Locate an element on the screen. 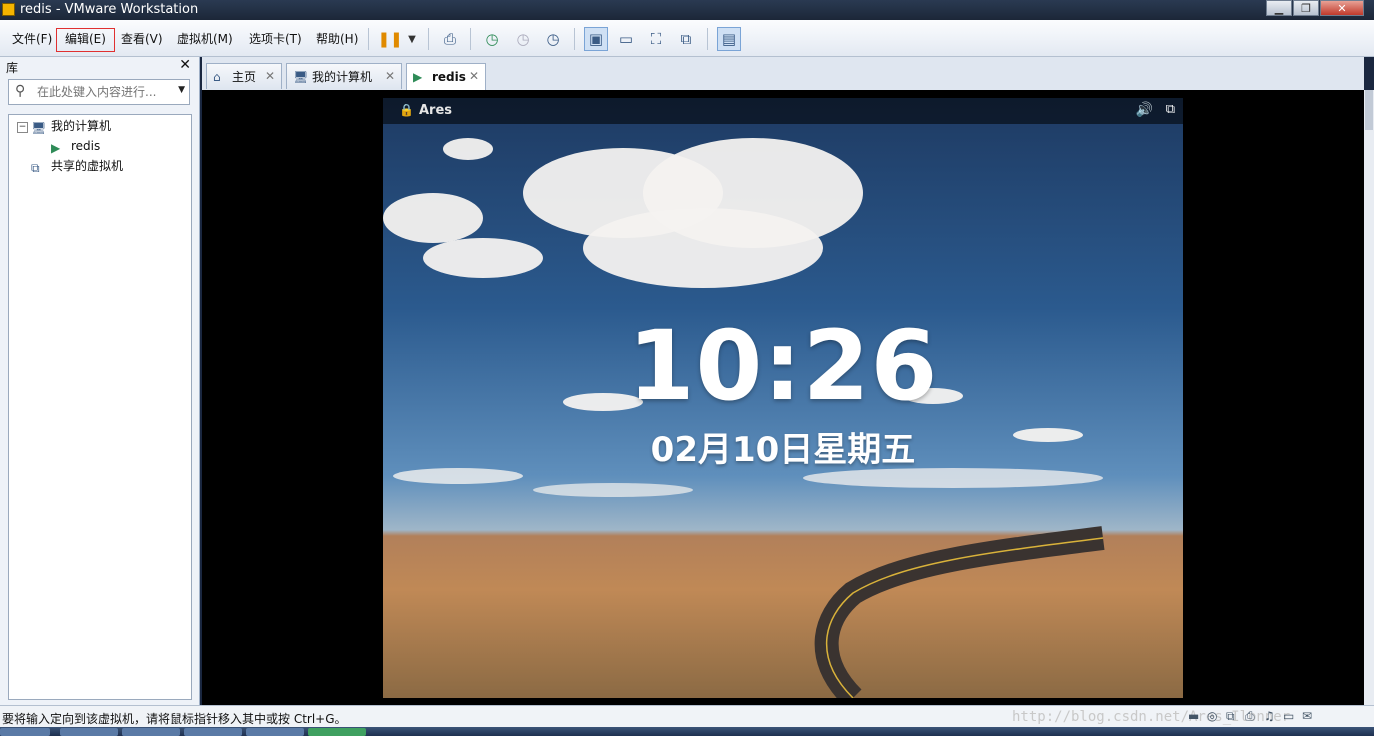 Image resolution: width=1374 pixels, height=736 pixels. tree-node-redis: ▶ redis is located at coordinates (75, 146).